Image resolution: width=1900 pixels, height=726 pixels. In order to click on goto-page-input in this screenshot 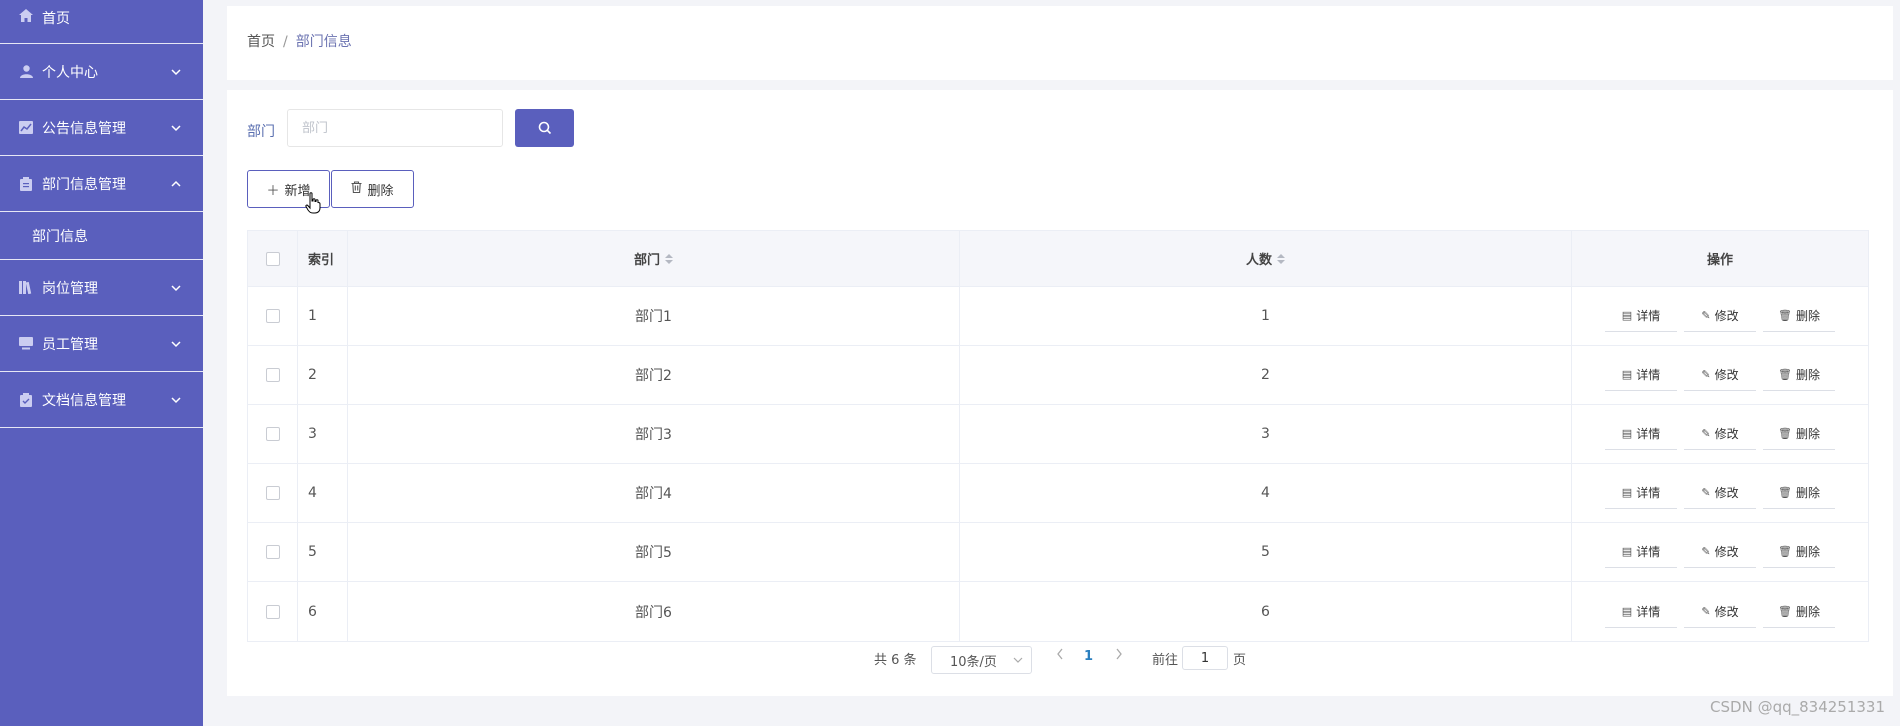, I will do `click(1205, 658)`.